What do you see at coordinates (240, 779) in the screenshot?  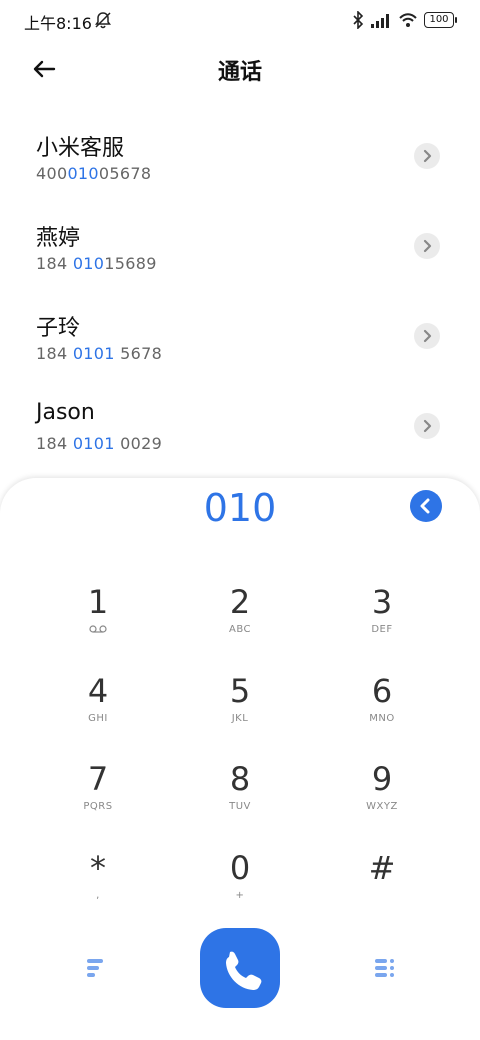 I see `key-digit: 8` at bounding box center [240, 779].